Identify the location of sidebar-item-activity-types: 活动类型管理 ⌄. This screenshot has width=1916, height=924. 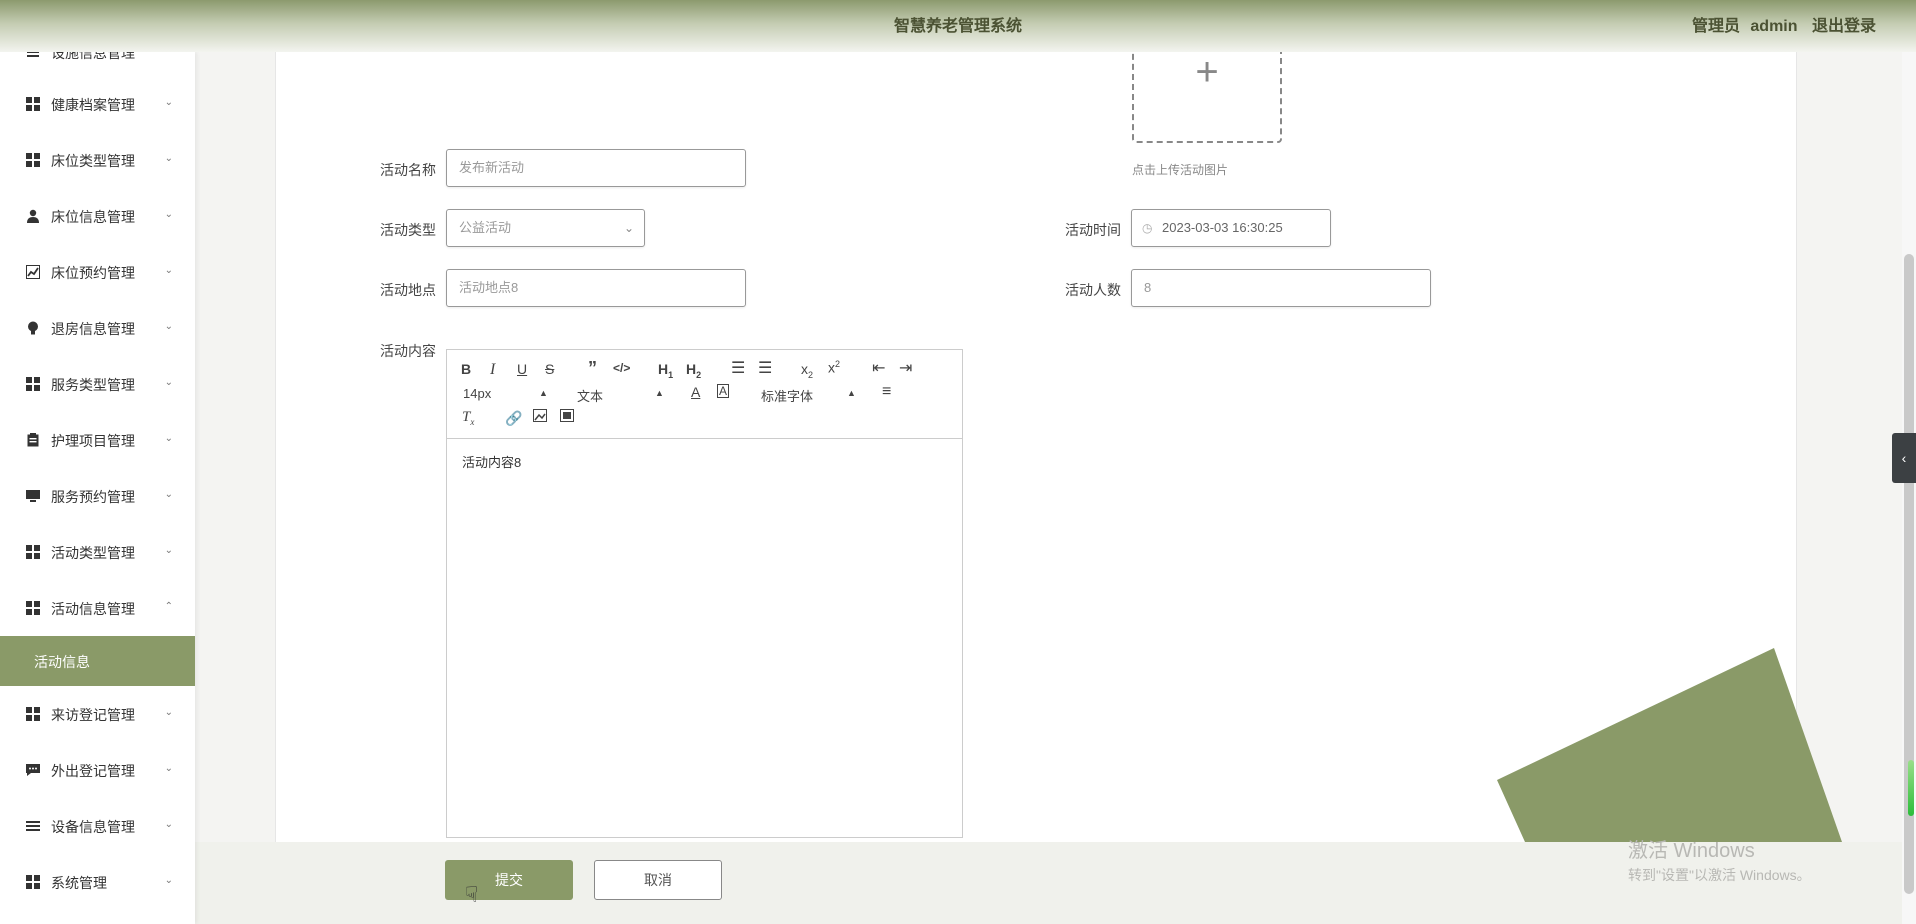
(97, 552).